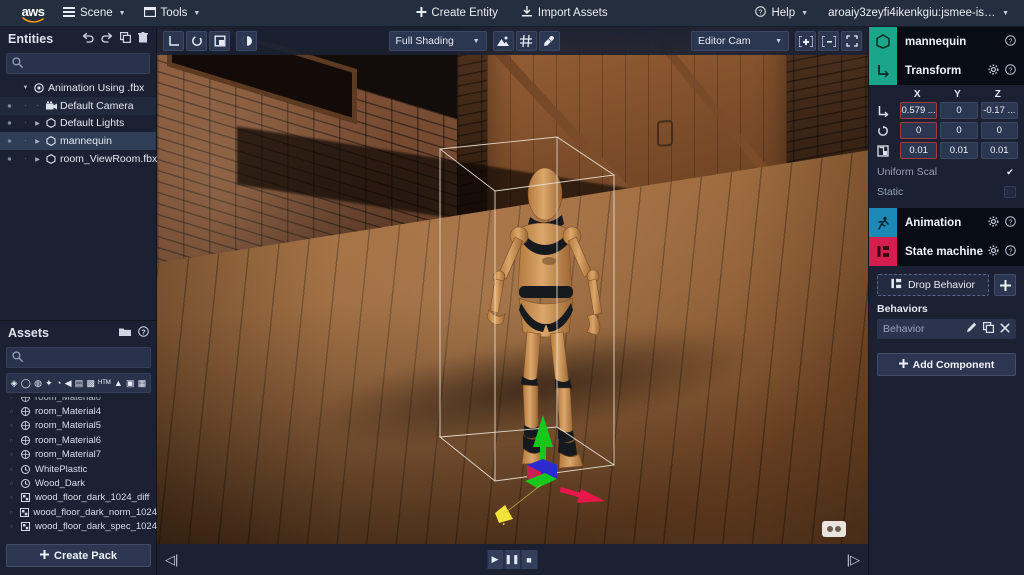  Describe the element at coordinates (219, 41) in the screenshot. I see `scale-tool-button` at that location.